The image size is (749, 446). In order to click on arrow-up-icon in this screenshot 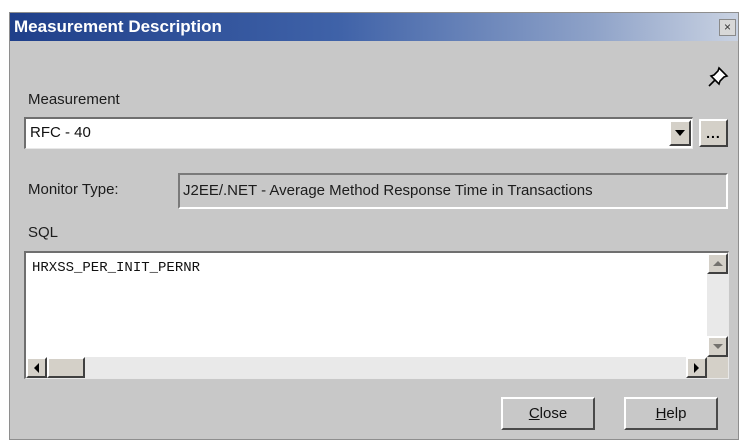, I will do `click(717, 263)`.